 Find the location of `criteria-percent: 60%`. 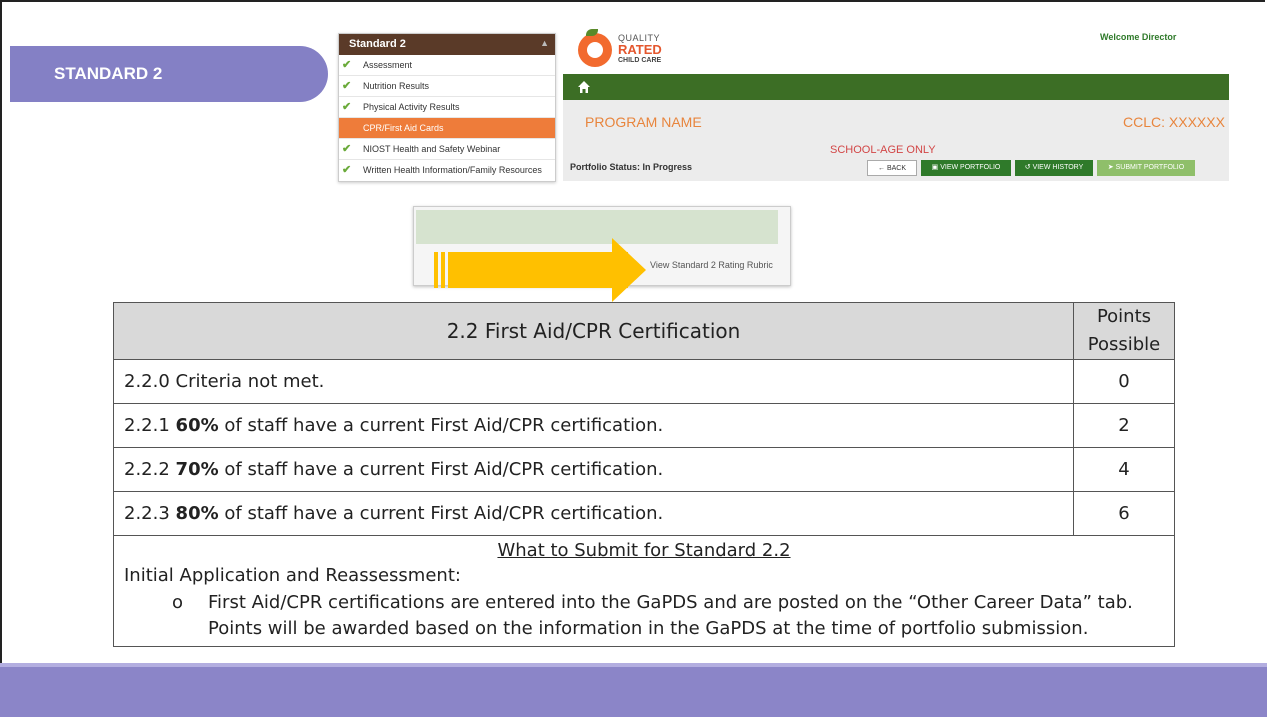

criteria-percent: 60% is located at coordinates (197, 425).